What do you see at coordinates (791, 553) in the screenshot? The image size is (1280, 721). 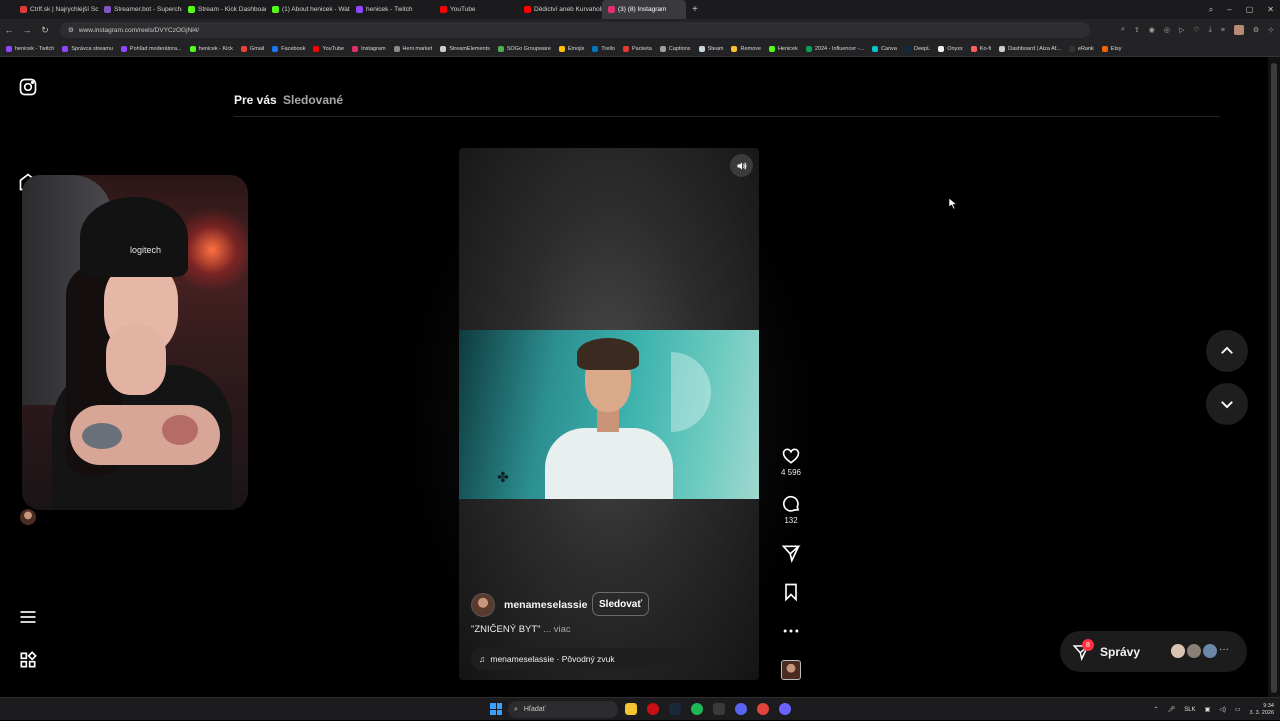 I see `share-action` at bounding box center [791, 553].